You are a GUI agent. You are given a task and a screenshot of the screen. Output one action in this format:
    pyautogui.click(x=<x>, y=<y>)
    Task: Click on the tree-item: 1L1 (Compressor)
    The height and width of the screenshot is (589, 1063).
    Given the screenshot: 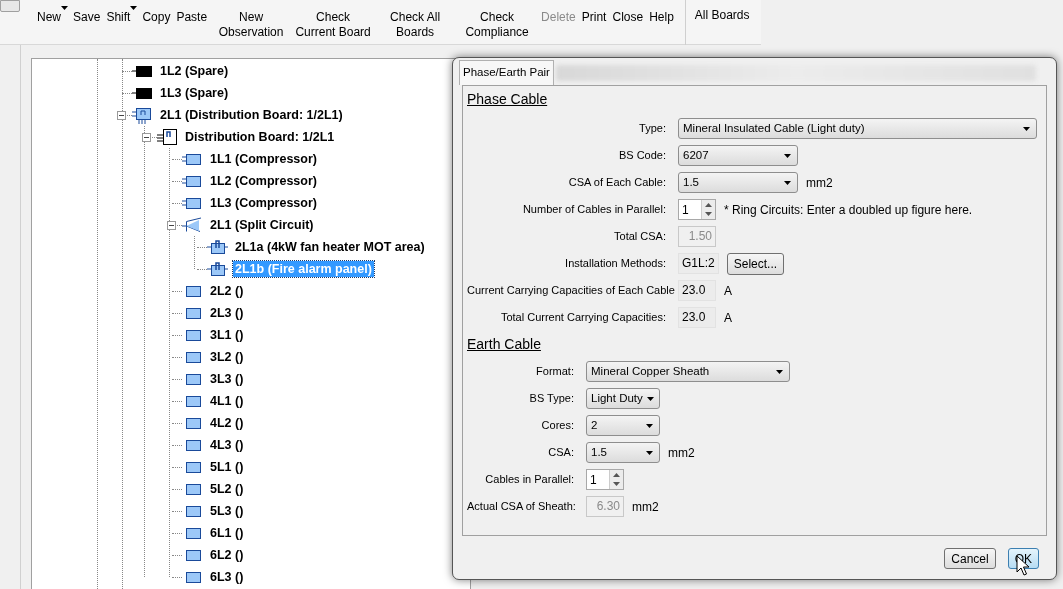 What is the action you would take?
    pyautogui.click(x=263, y=159)
    